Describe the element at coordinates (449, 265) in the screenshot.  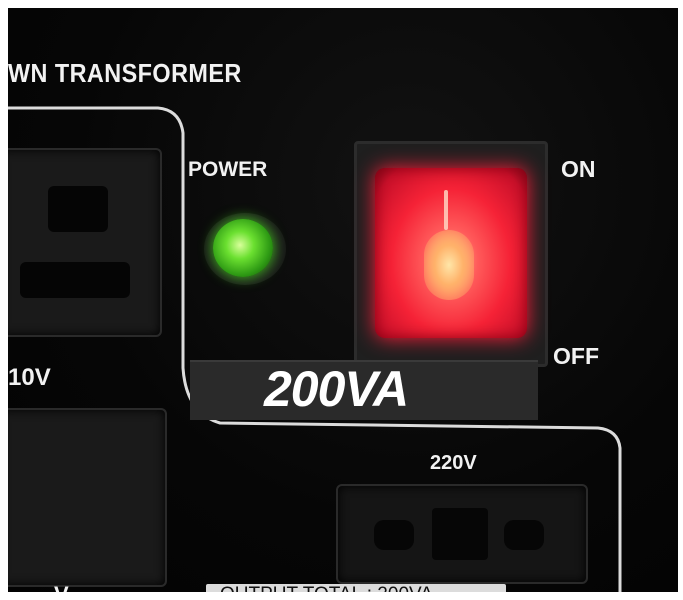
I see `switch-lamp-glow` at that location.